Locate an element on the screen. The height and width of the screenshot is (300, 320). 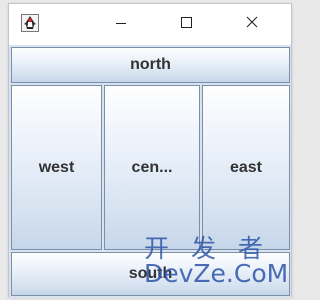
east-label: east is located at coordinates (246, 167).